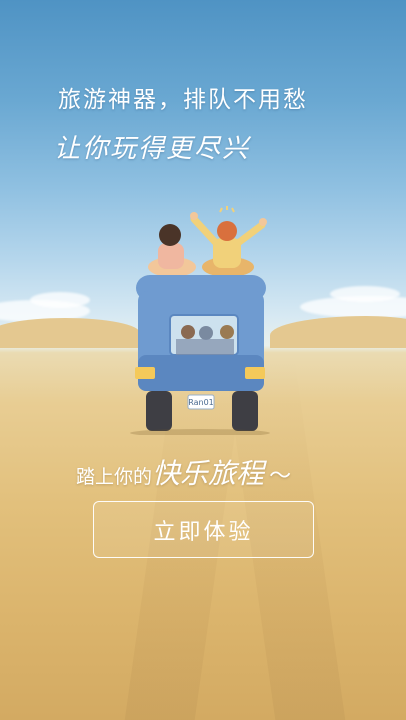 The image size is (406, 720). I want to click on tagline-prefix: 踏上你的, so click(114, 477).